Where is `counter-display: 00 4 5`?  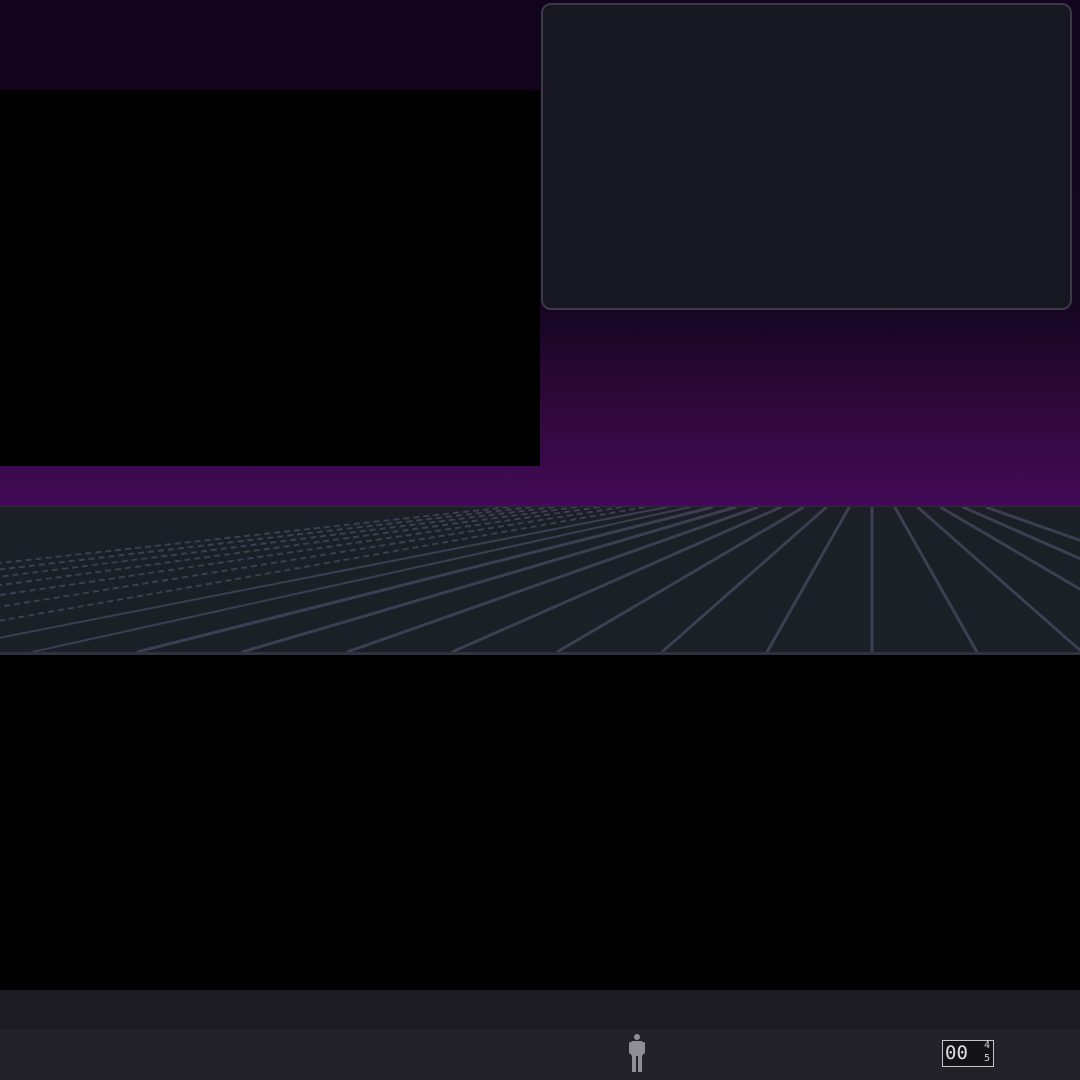
counter-display: 00 4 5 is located at coordinates (968, 1053).